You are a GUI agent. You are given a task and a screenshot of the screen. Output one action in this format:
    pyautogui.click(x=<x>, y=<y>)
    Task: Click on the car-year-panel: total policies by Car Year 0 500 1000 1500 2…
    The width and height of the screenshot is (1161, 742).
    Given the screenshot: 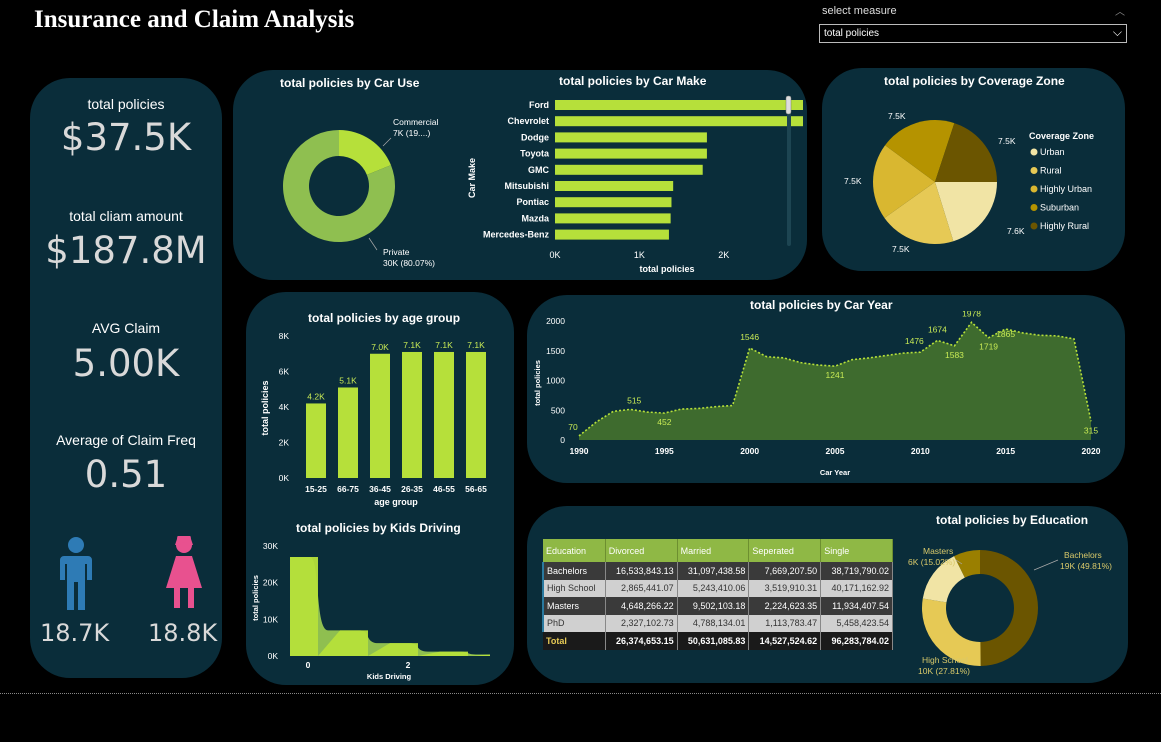 What is the action you would take?
    pyautogui.click(x=826, y=389)
    